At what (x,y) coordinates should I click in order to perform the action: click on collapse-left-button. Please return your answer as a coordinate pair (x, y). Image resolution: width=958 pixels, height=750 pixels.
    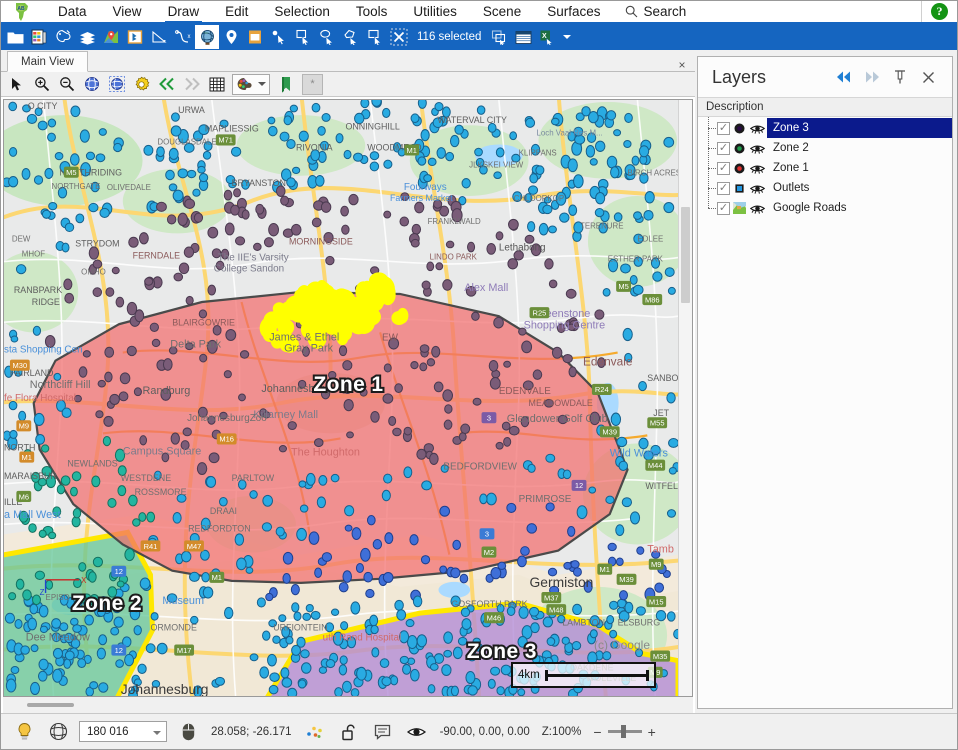
    Looking at the image, I should click on (844, 77).